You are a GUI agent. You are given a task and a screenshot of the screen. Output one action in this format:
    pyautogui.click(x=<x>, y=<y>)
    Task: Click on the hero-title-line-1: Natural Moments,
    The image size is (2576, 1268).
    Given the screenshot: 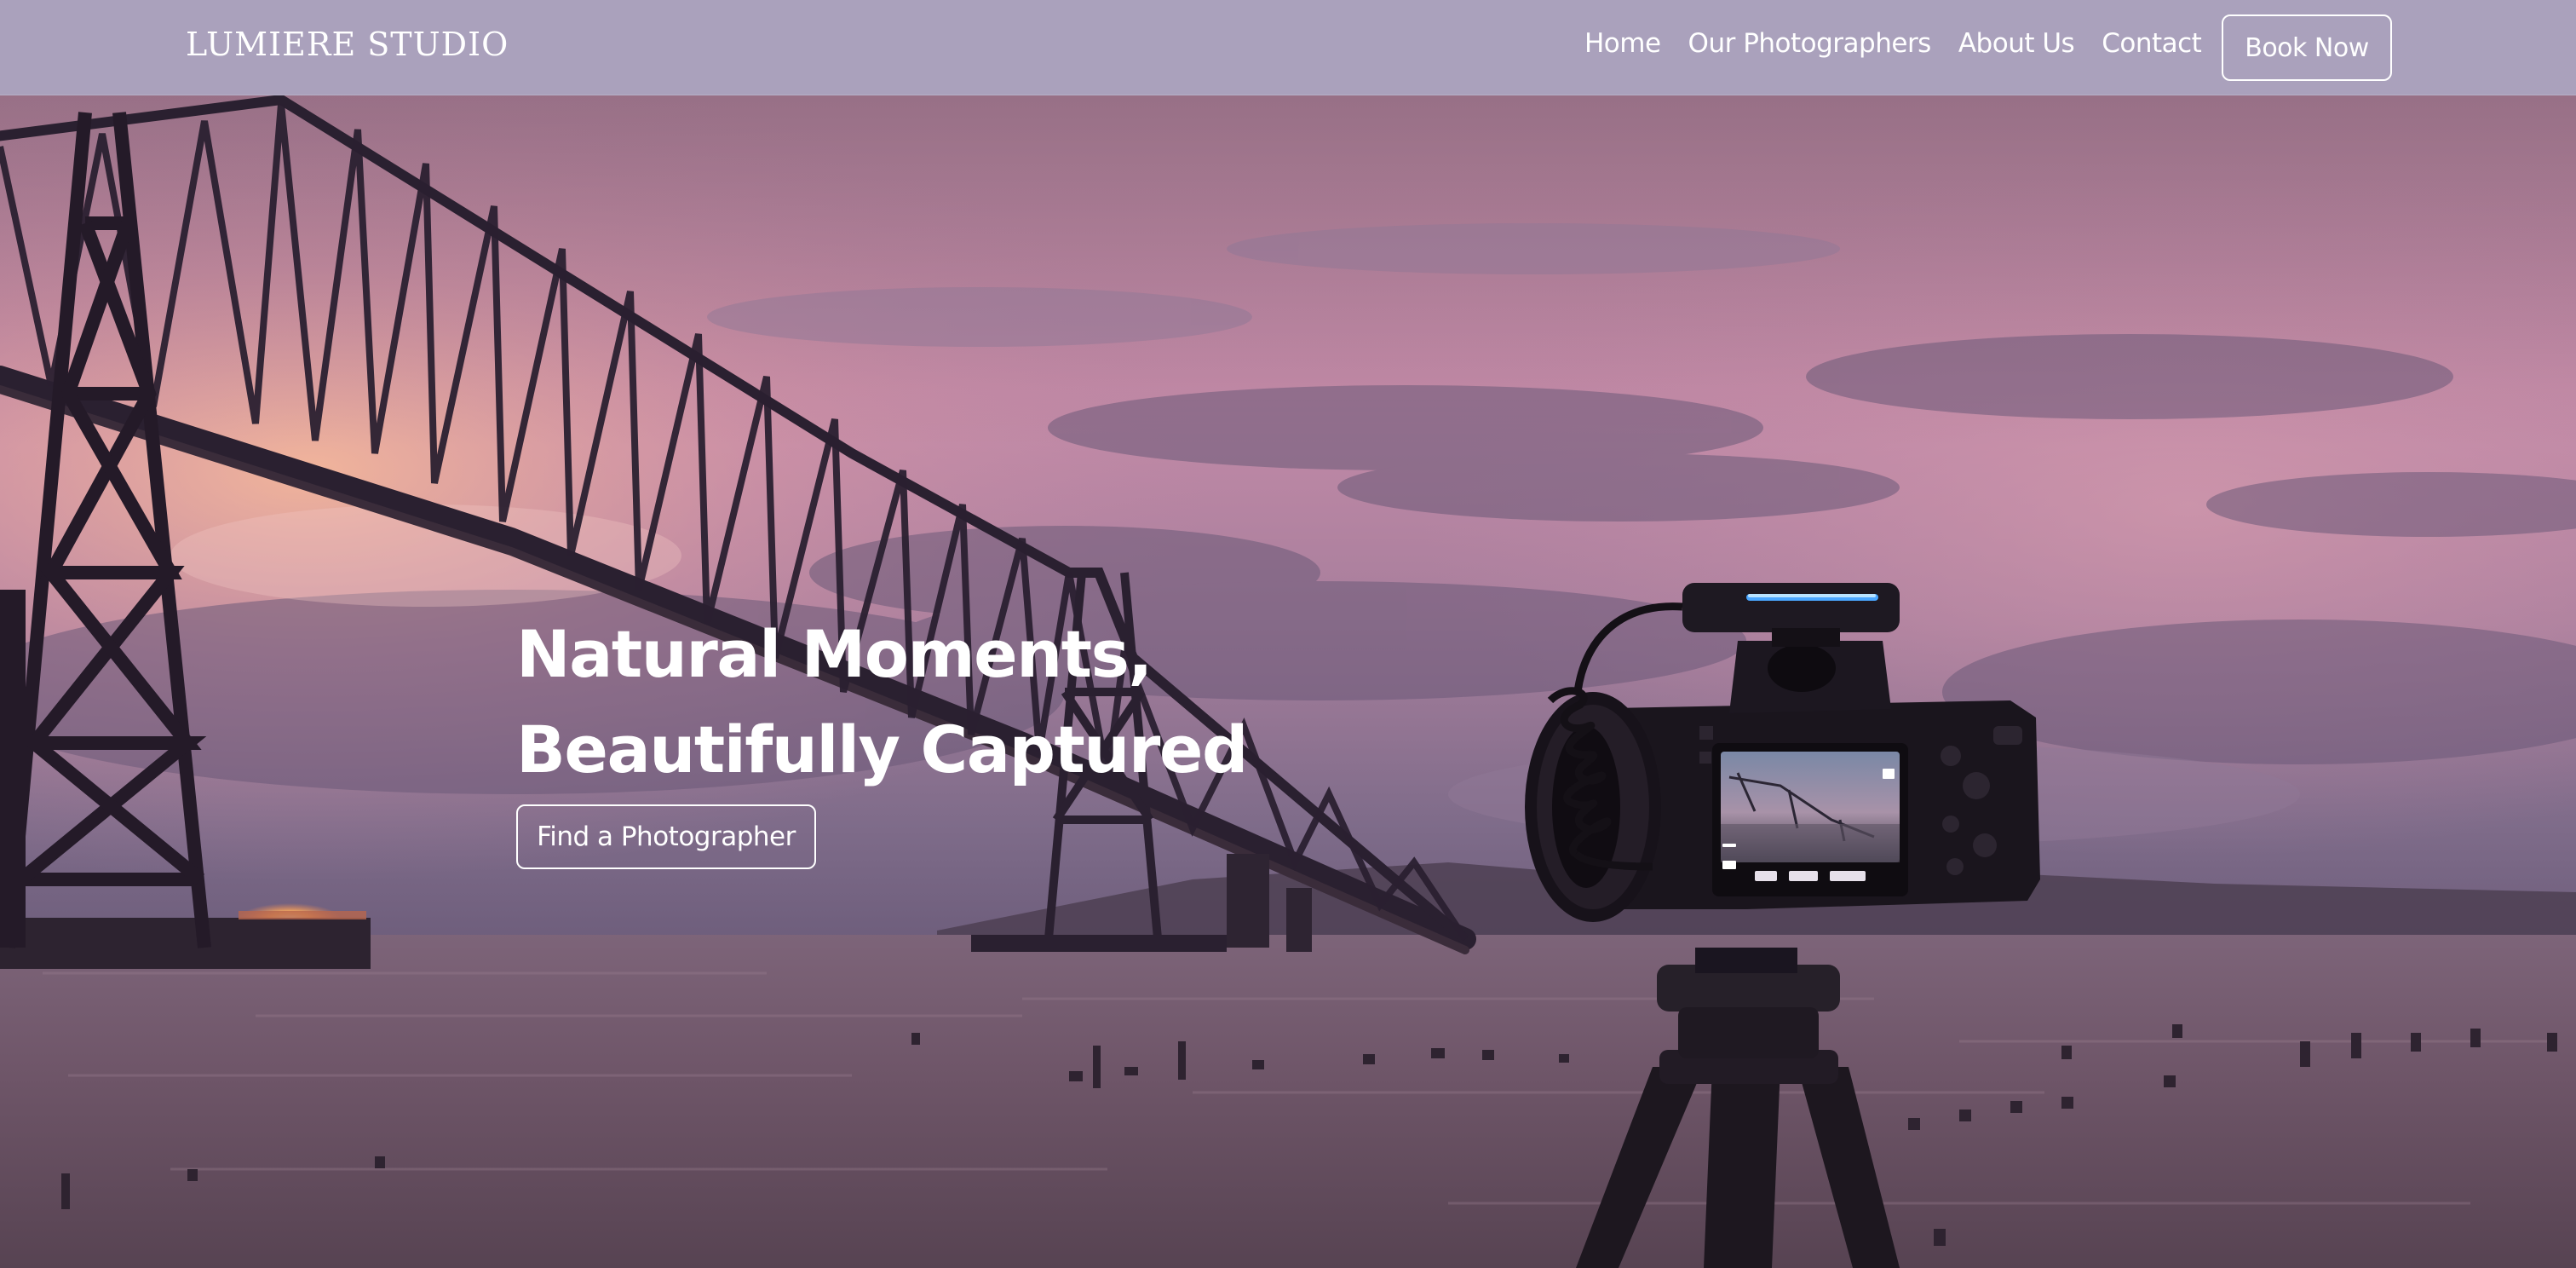 What is the action you would take?
    pyautogui.click(x=834, y=654)
    